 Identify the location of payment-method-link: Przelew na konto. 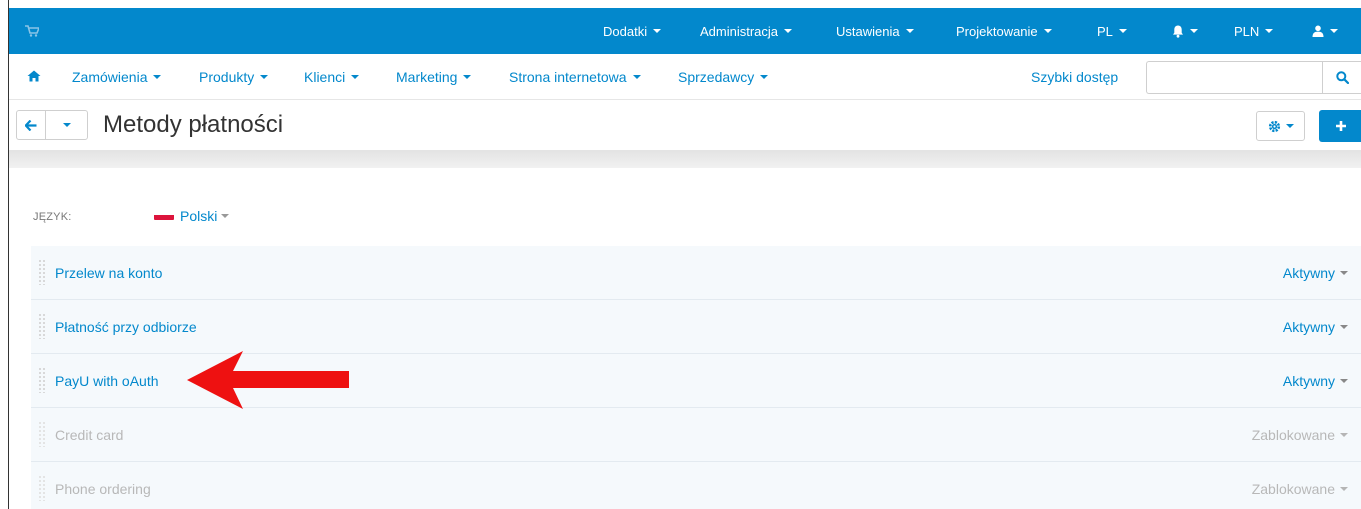
(108, 273).